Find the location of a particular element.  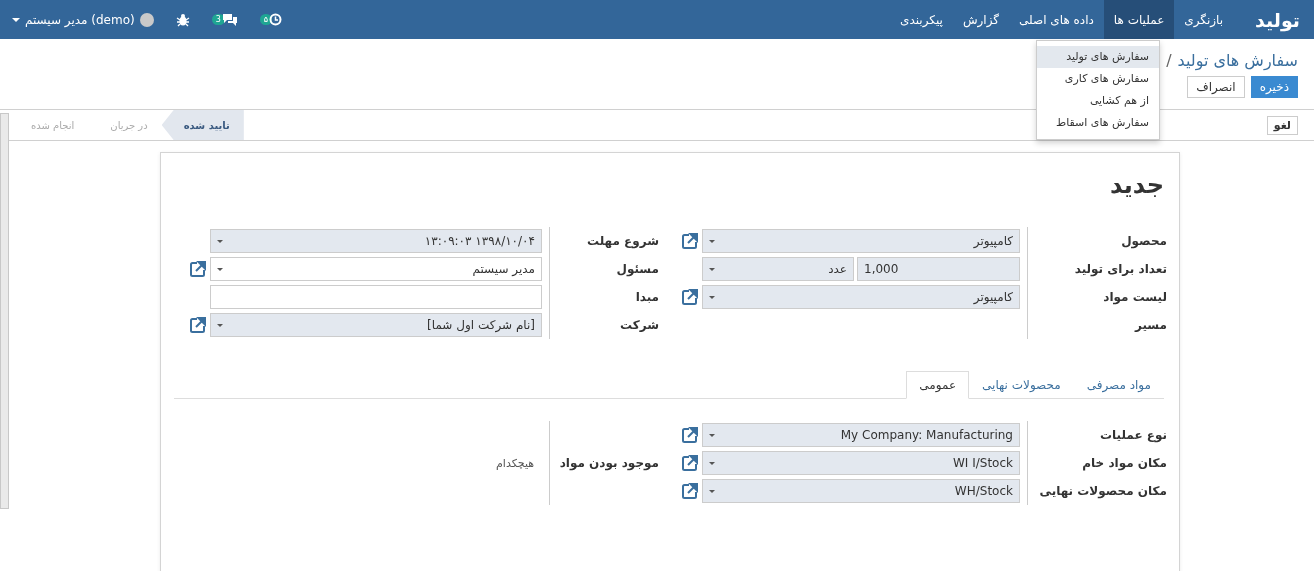

discard-button: انصراف is located at coordinates (1216, 87).